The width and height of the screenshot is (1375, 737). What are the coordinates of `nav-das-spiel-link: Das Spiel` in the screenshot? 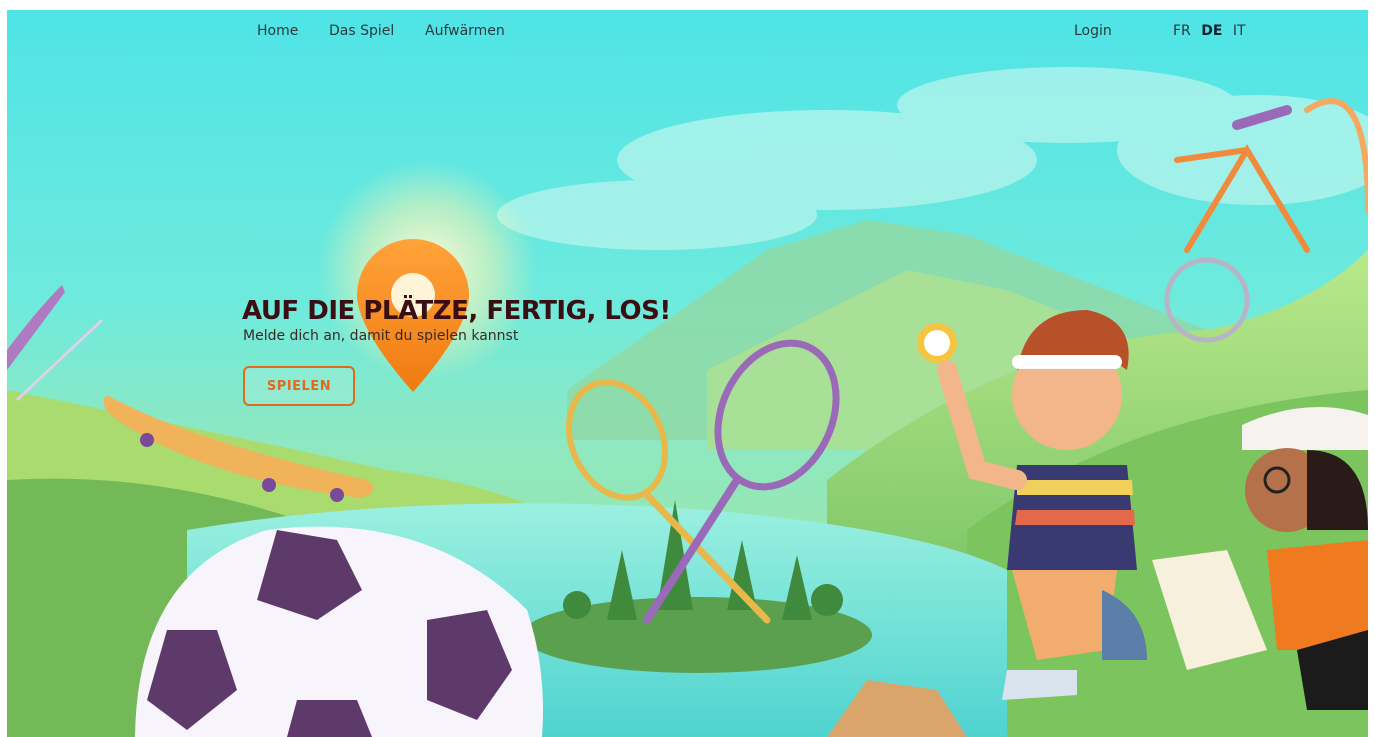 It's located at (361, 31).